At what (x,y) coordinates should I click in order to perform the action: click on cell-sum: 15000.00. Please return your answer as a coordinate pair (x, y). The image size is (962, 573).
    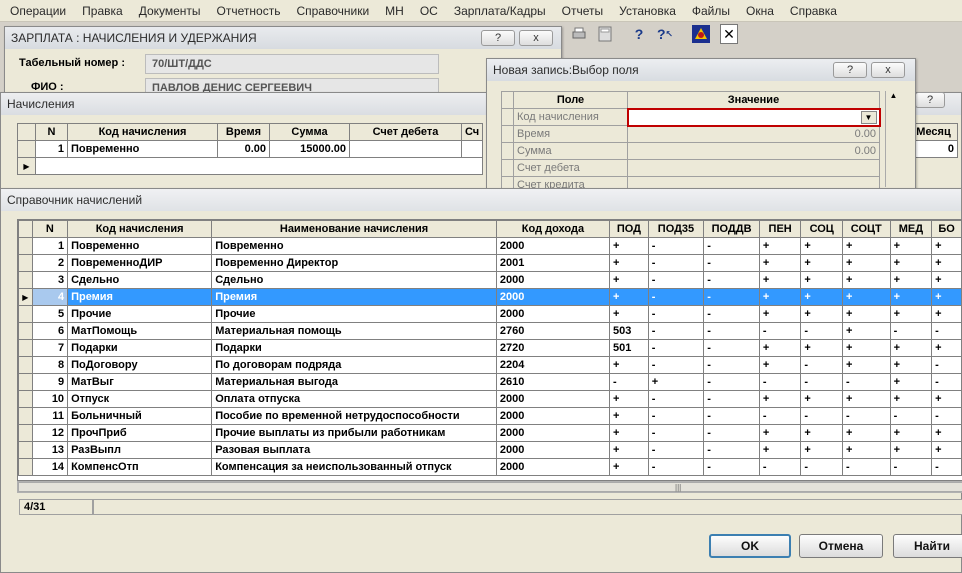
    Looking at the image, I should click on (309, 149).